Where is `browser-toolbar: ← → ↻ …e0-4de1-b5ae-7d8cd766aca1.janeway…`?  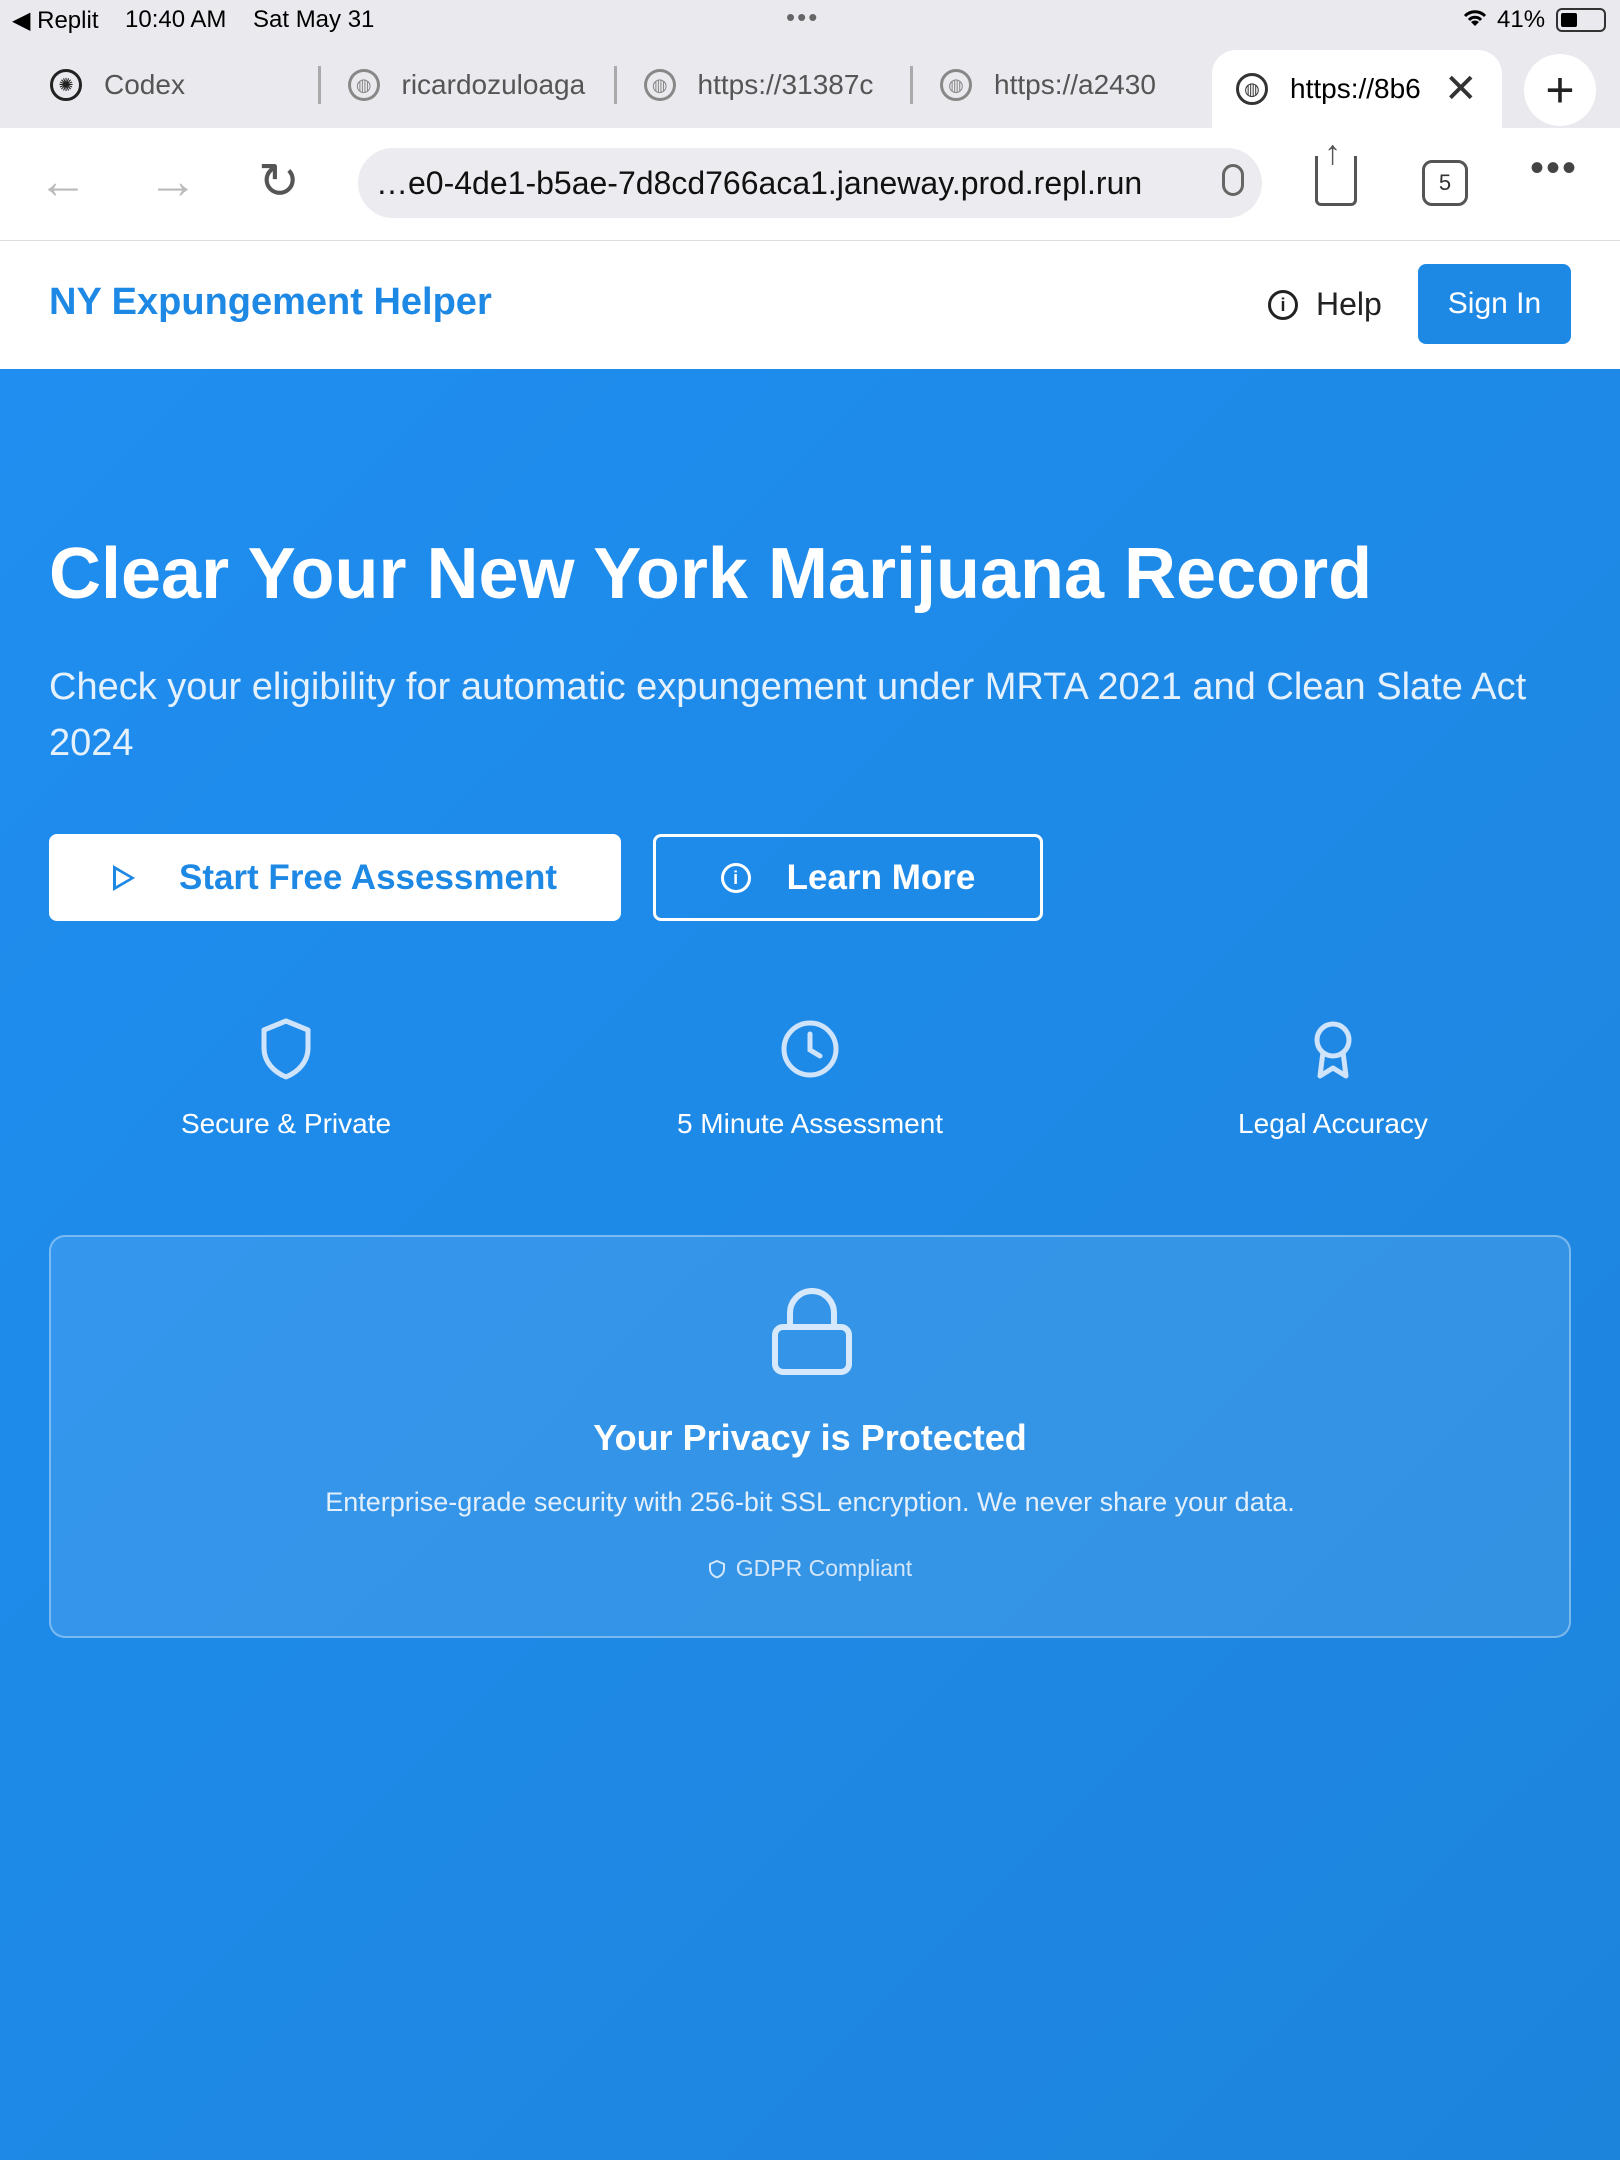 browser-toolbar: ← → ↻ …e0-4de1-b5ae-7d8cd766aca1.janeway… is located at coordinates (810, 184).